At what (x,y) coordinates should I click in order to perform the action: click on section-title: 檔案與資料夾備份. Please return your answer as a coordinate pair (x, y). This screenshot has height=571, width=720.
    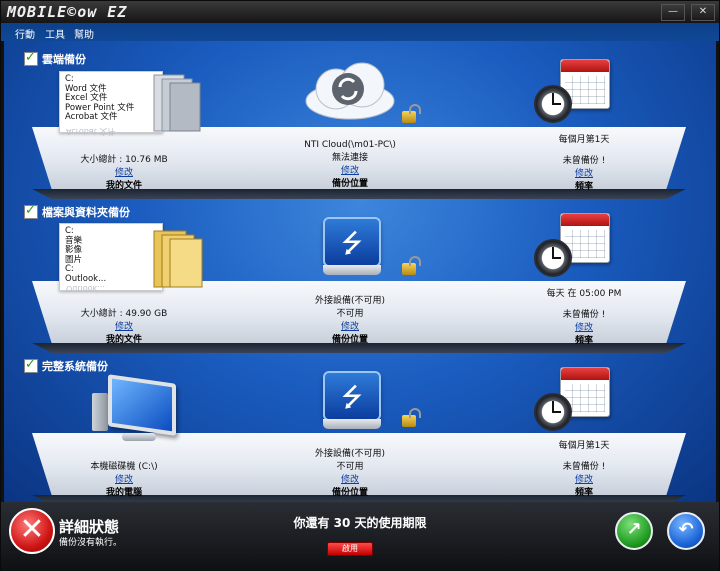
    Looking at the image, I should click on (86, 212).